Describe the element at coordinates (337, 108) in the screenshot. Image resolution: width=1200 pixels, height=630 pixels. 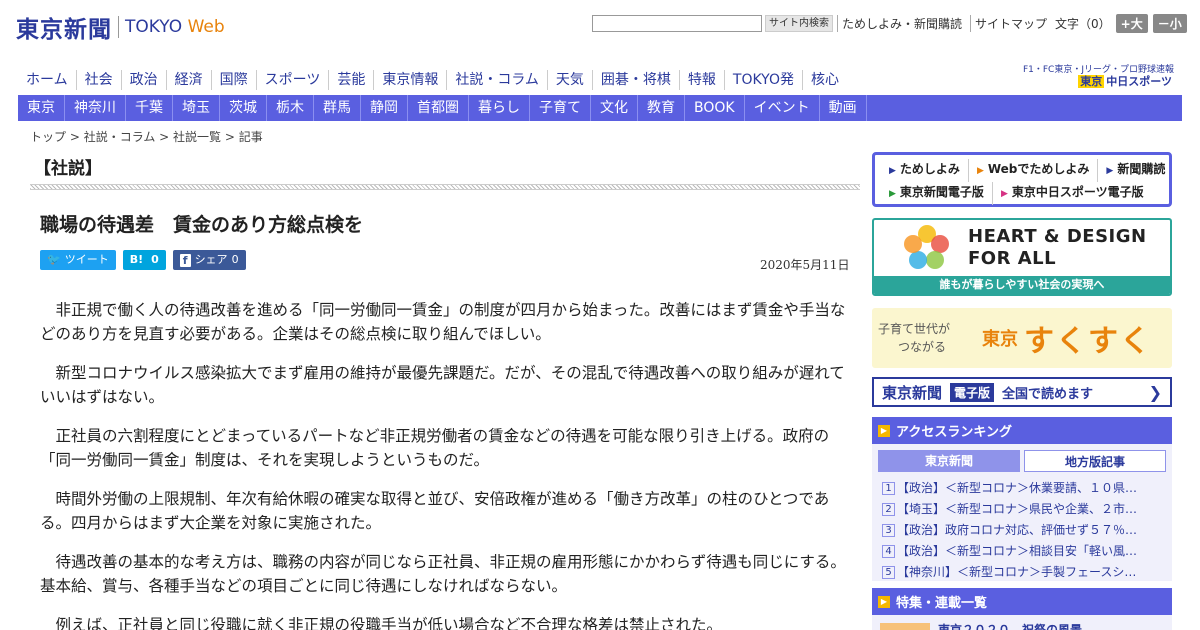
I see `subnav-item: 群馬` at that location.